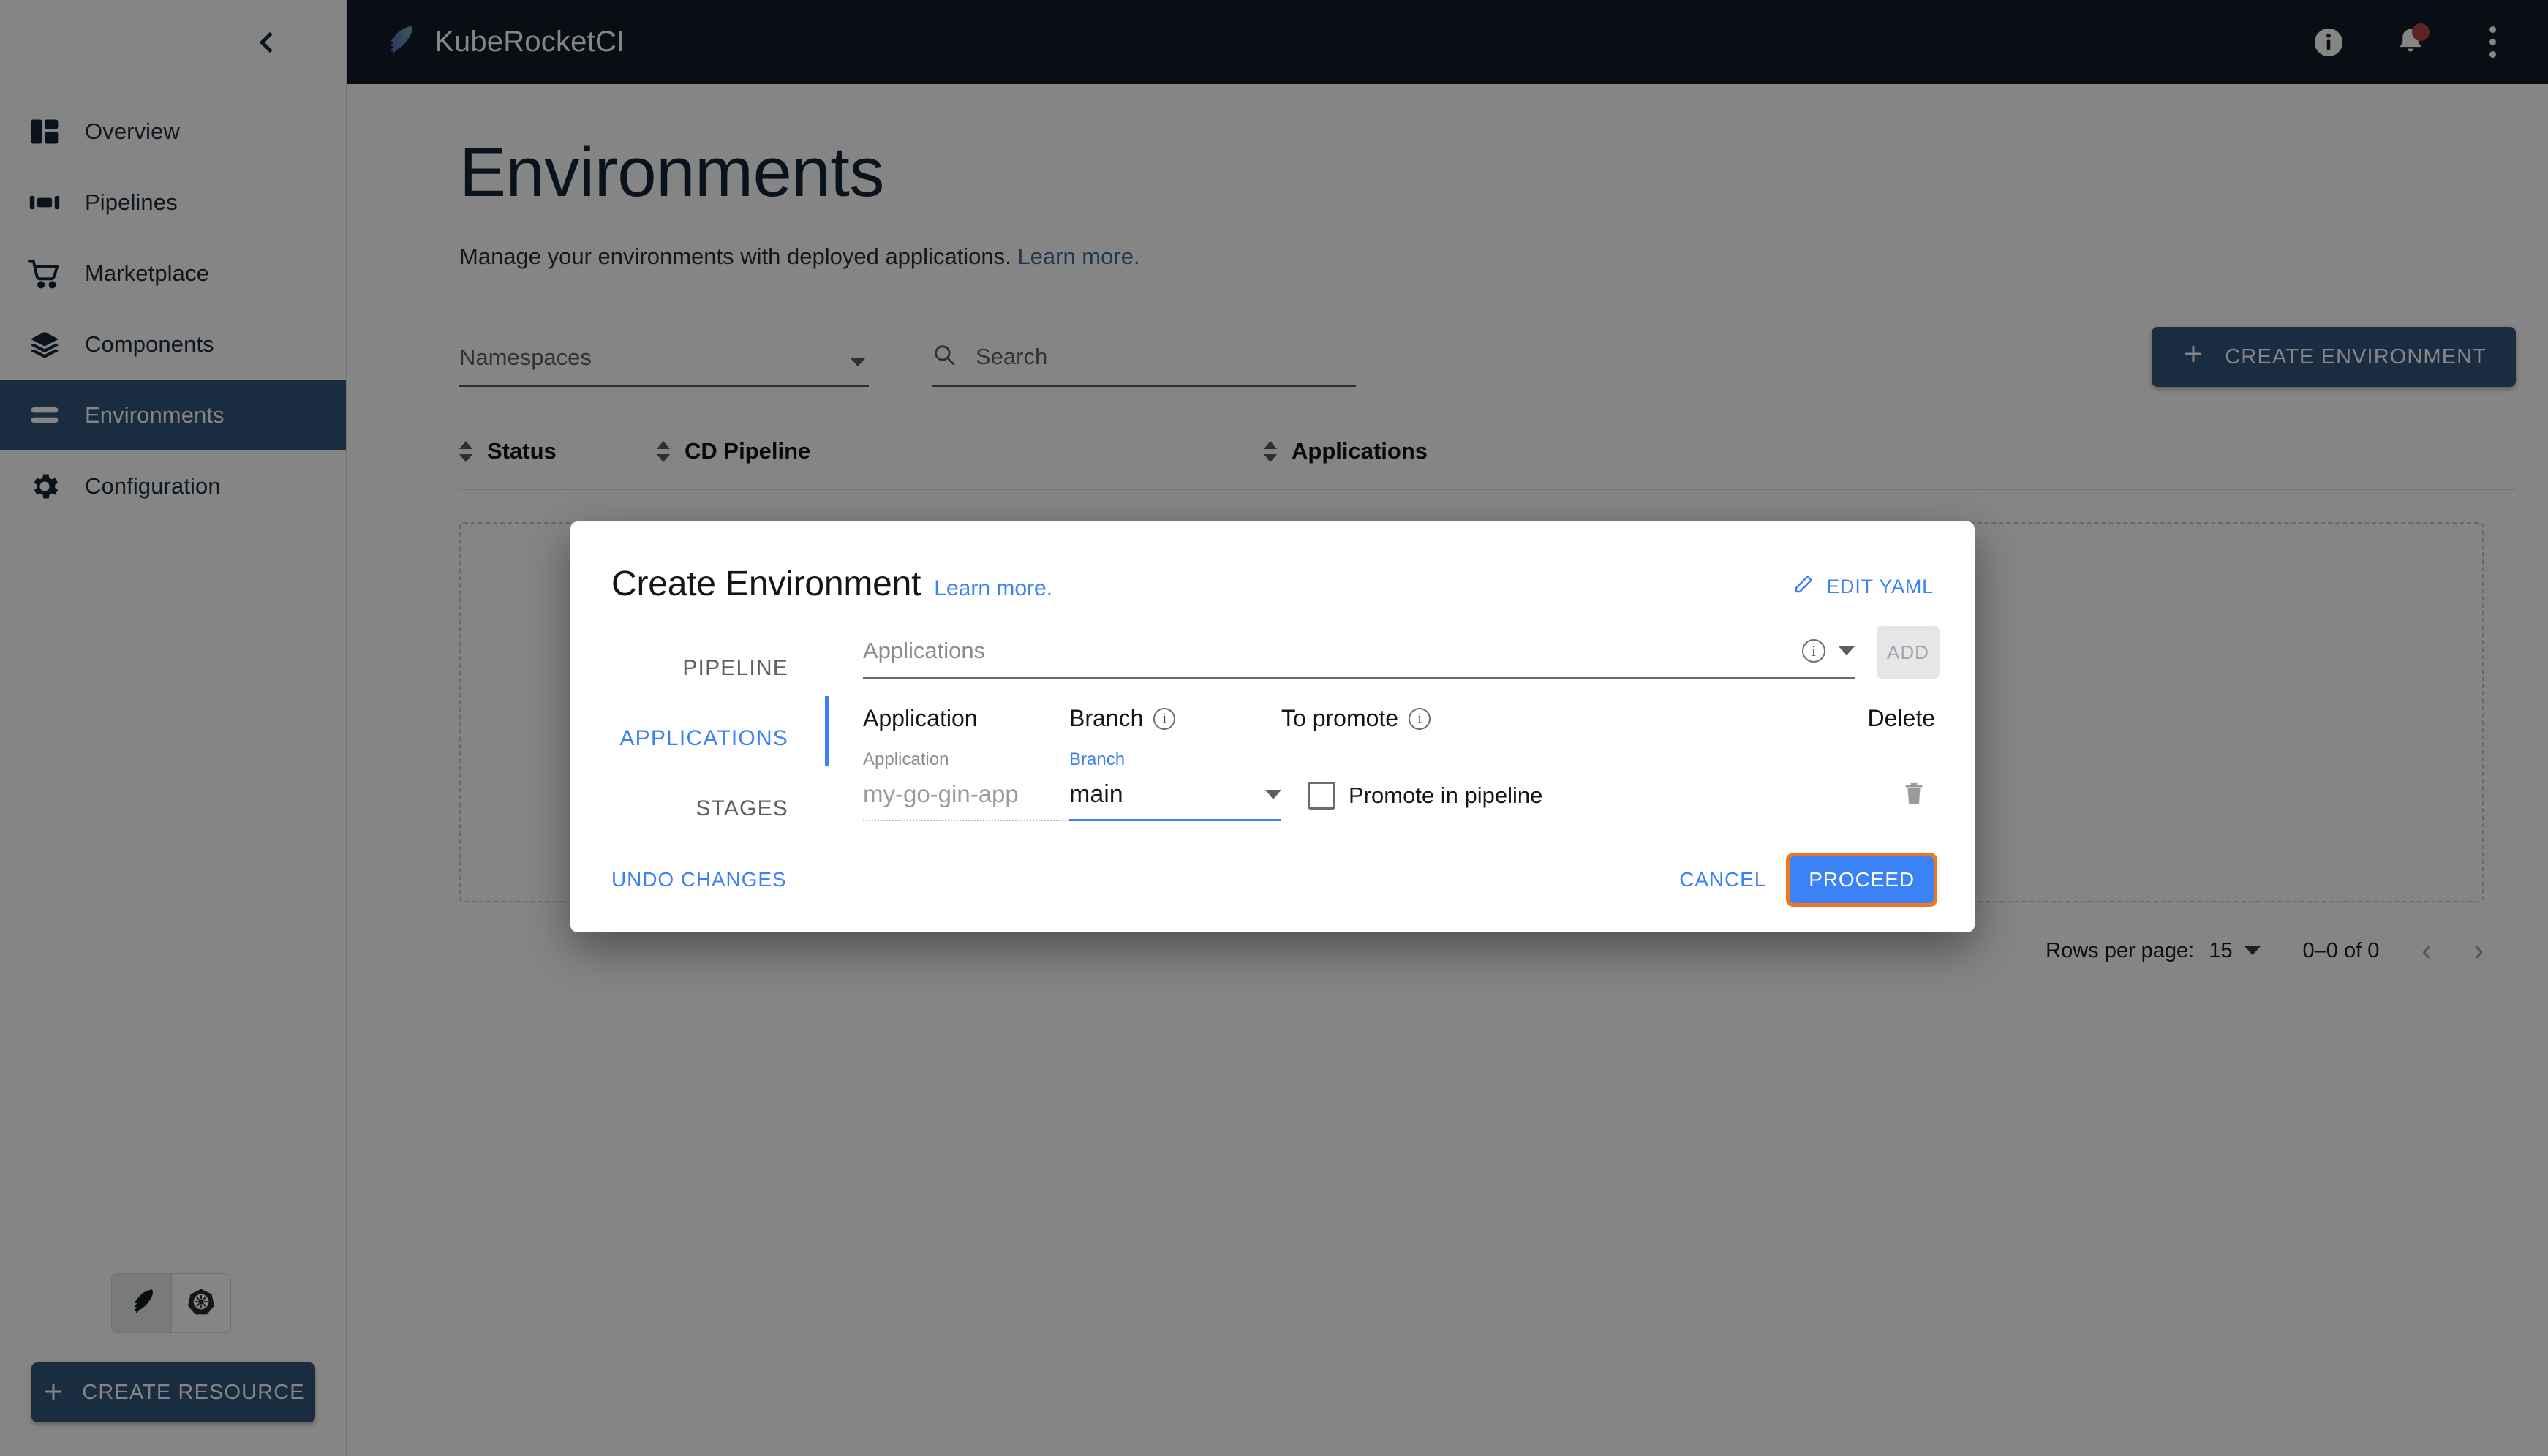  I want to click on applications-placeholder: Applications, so click(924, 650).